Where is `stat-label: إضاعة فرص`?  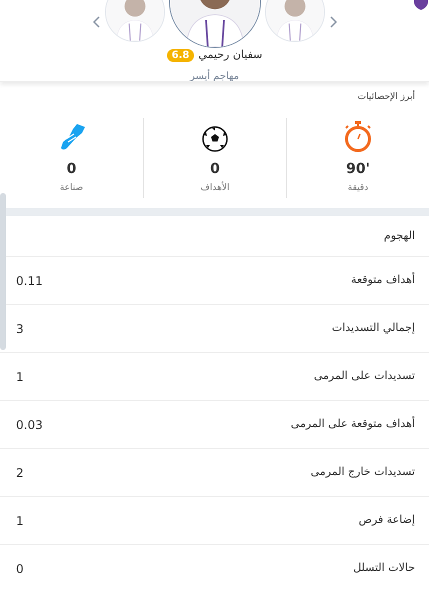 stat-label: إضاعة فرص is located at coordinates (386, 520).